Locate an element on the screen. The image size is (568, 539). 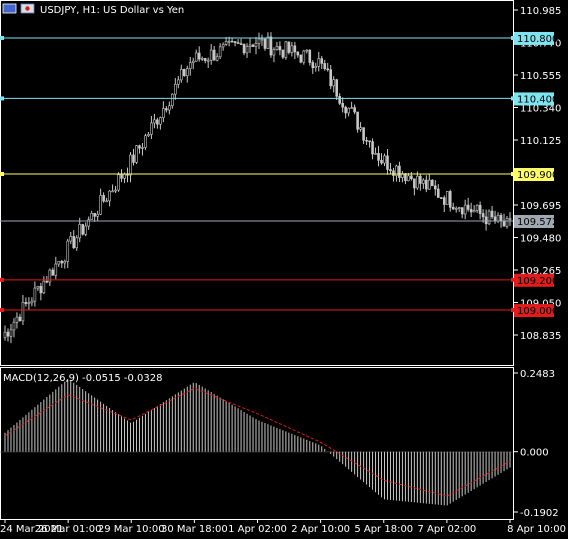
time-label: 26 Mar 01:00 is located at coordinates (68, 529).